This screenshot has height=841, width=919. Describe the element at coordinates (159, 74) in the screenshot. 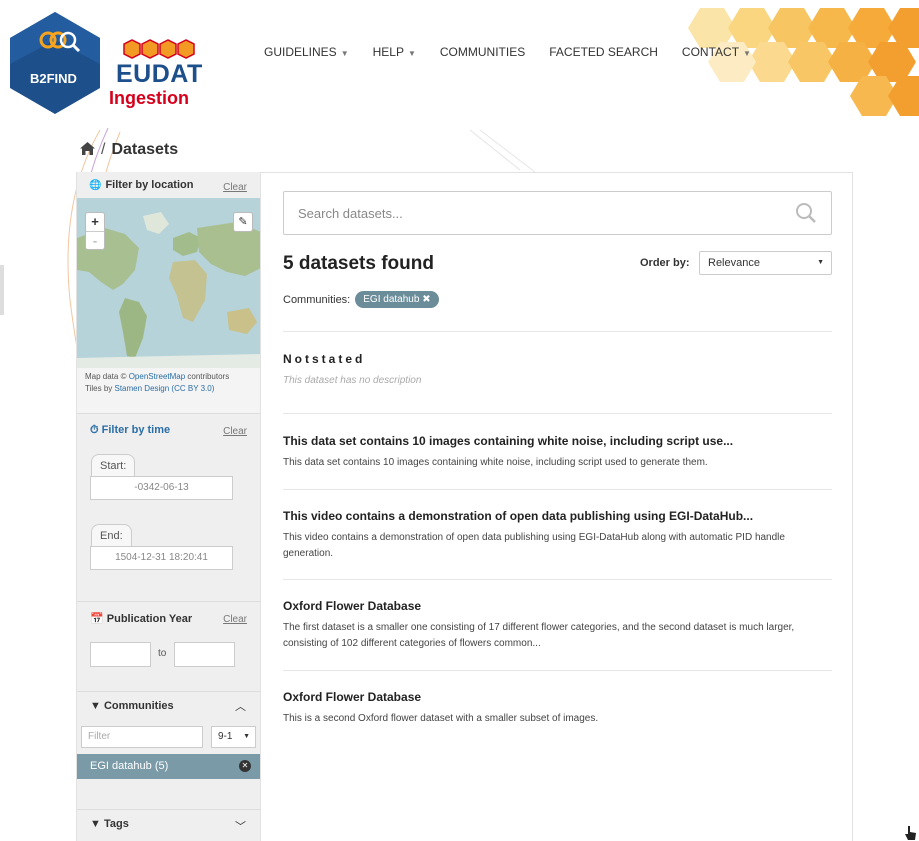

I see `eudat-brand: EUDAT` at that location.